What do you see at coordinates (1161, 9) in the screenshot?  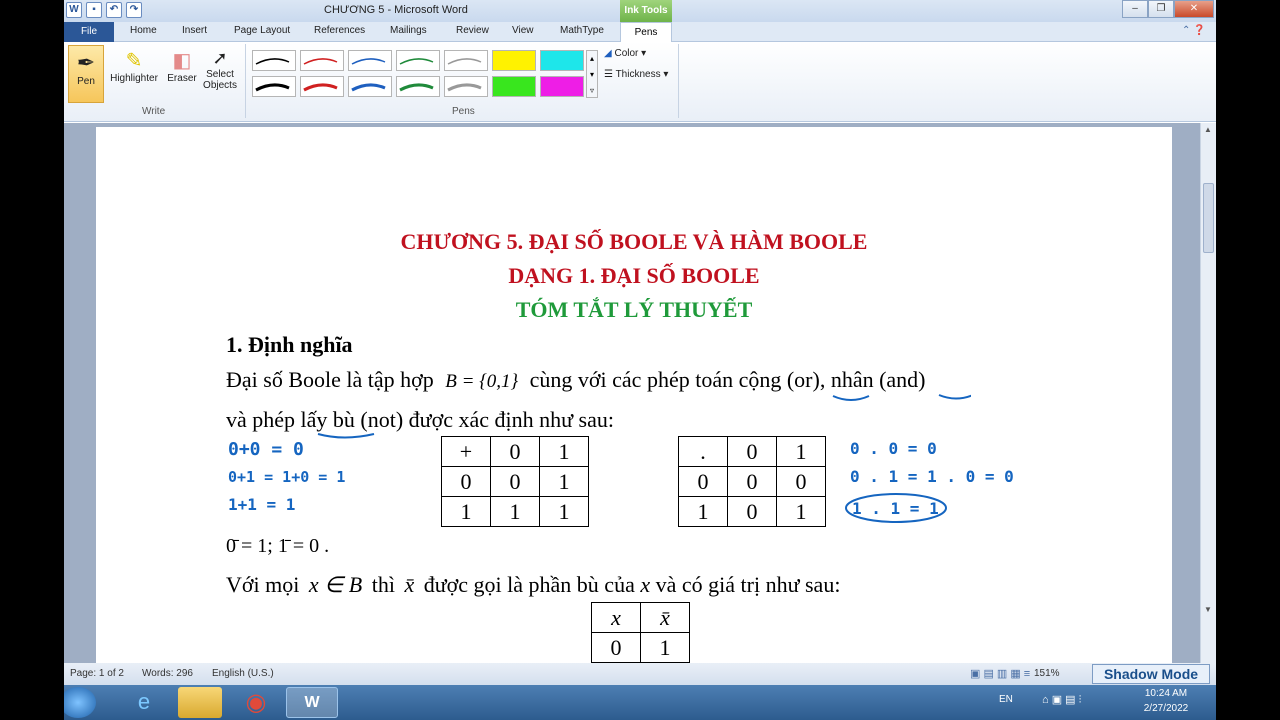 I see `restore-button: ❐` at bounding box center [1161, 9].